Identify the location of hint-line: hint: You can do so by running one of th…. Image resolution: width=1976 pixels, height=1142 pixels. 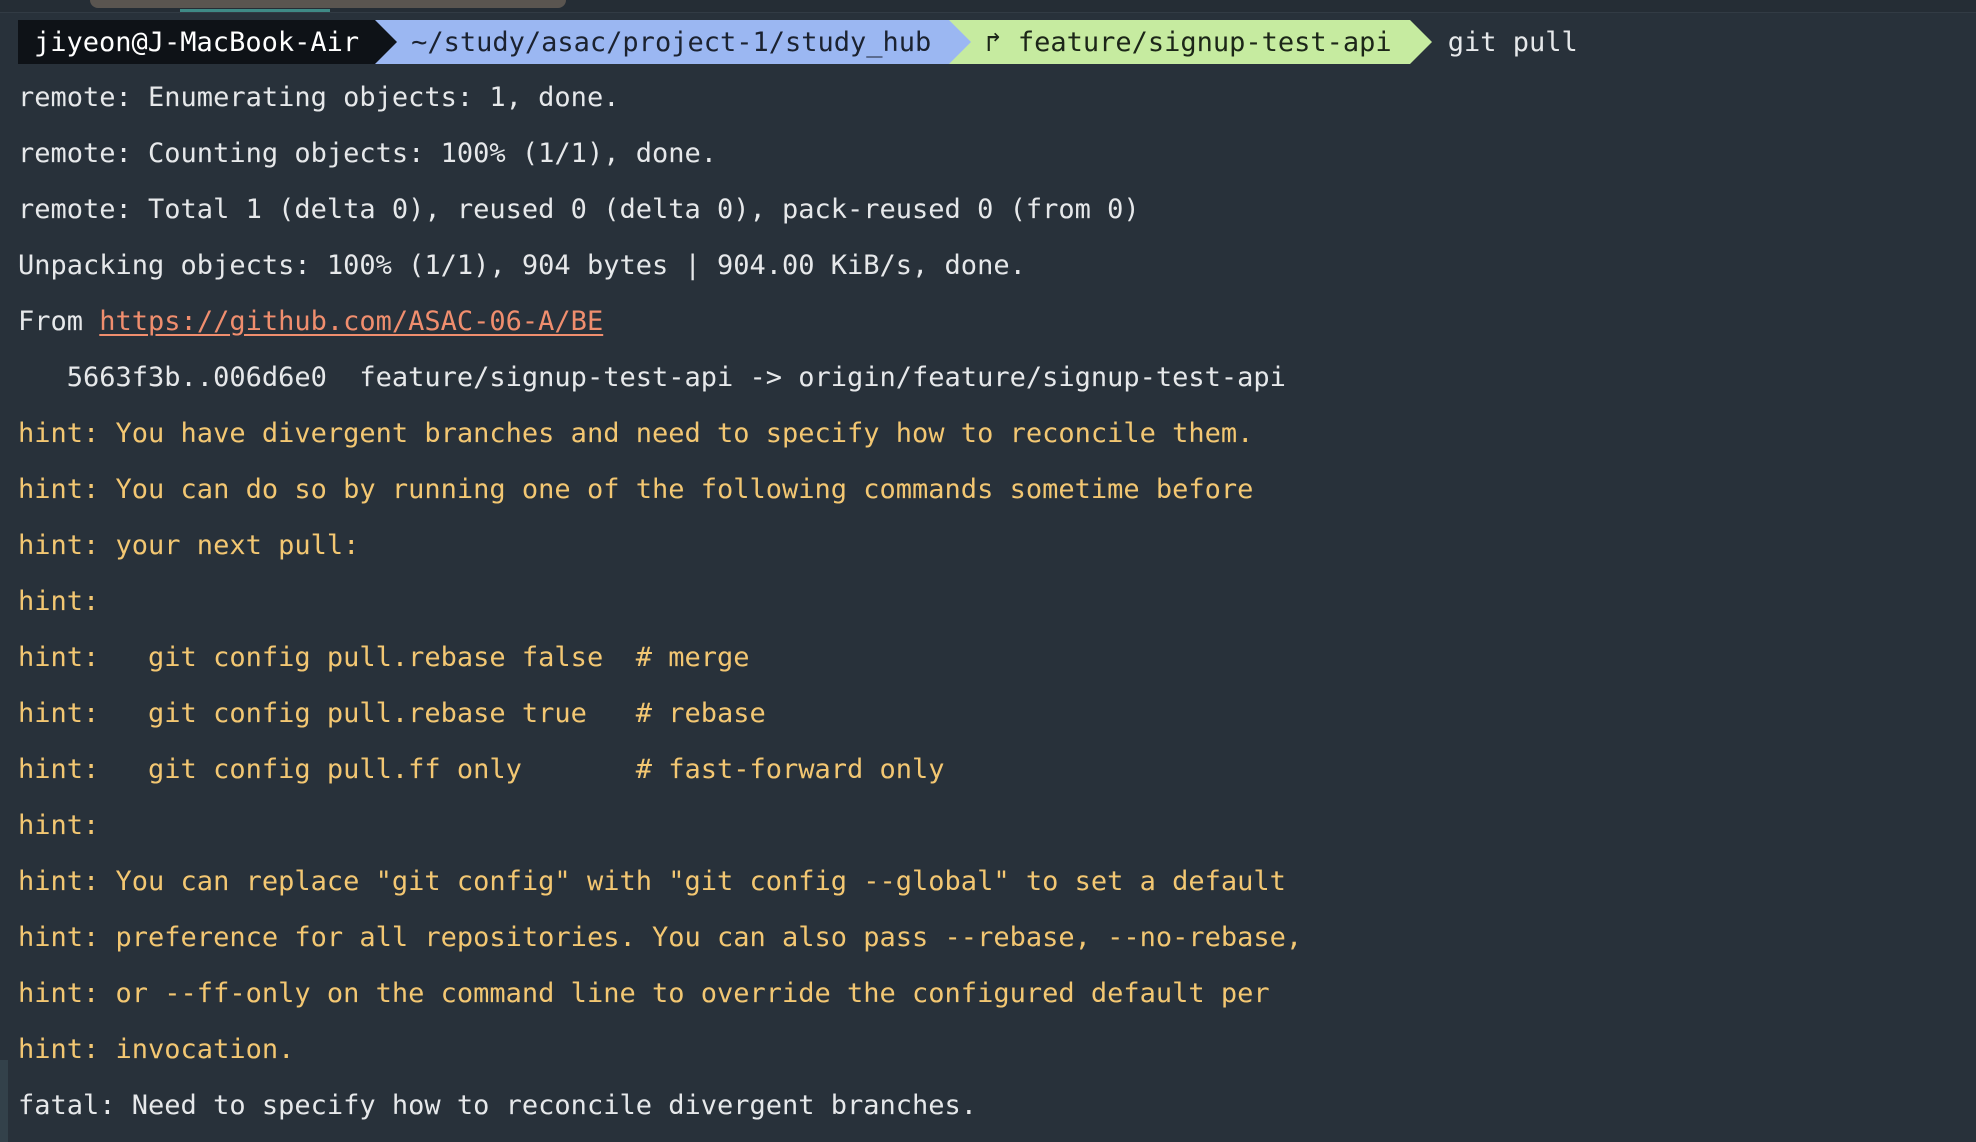
(636, 489).